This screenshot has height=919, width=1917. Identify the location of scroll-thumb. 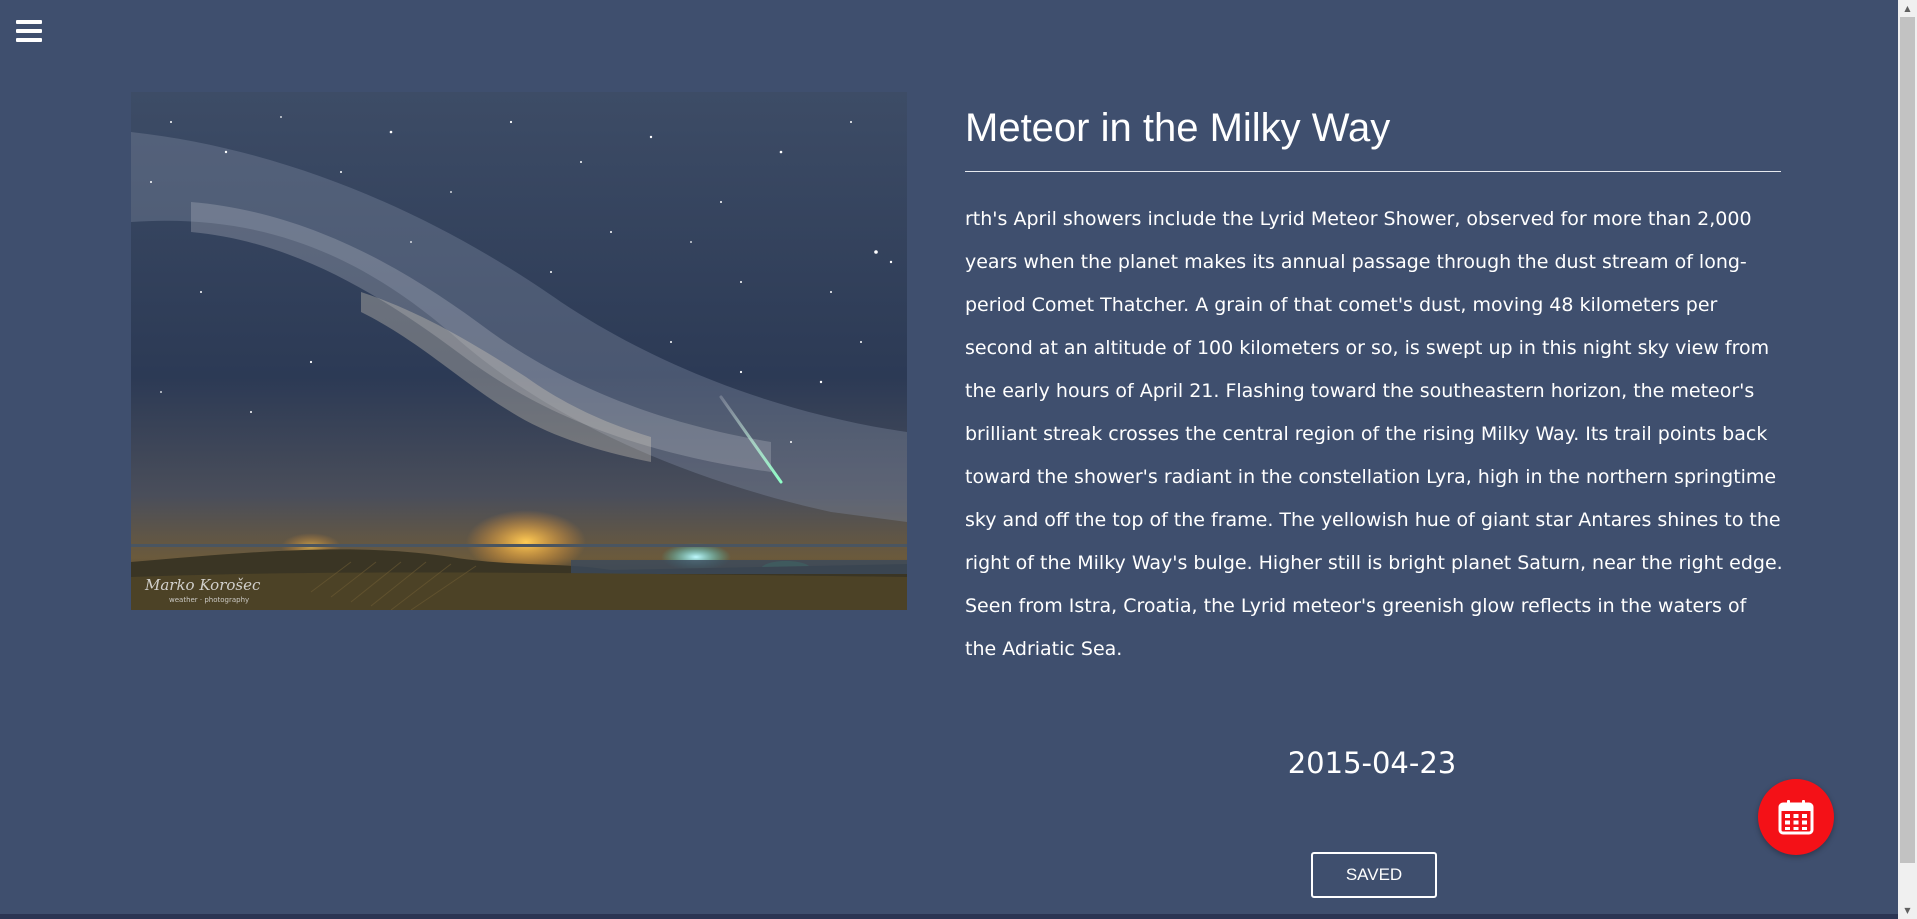
(1907, 440).